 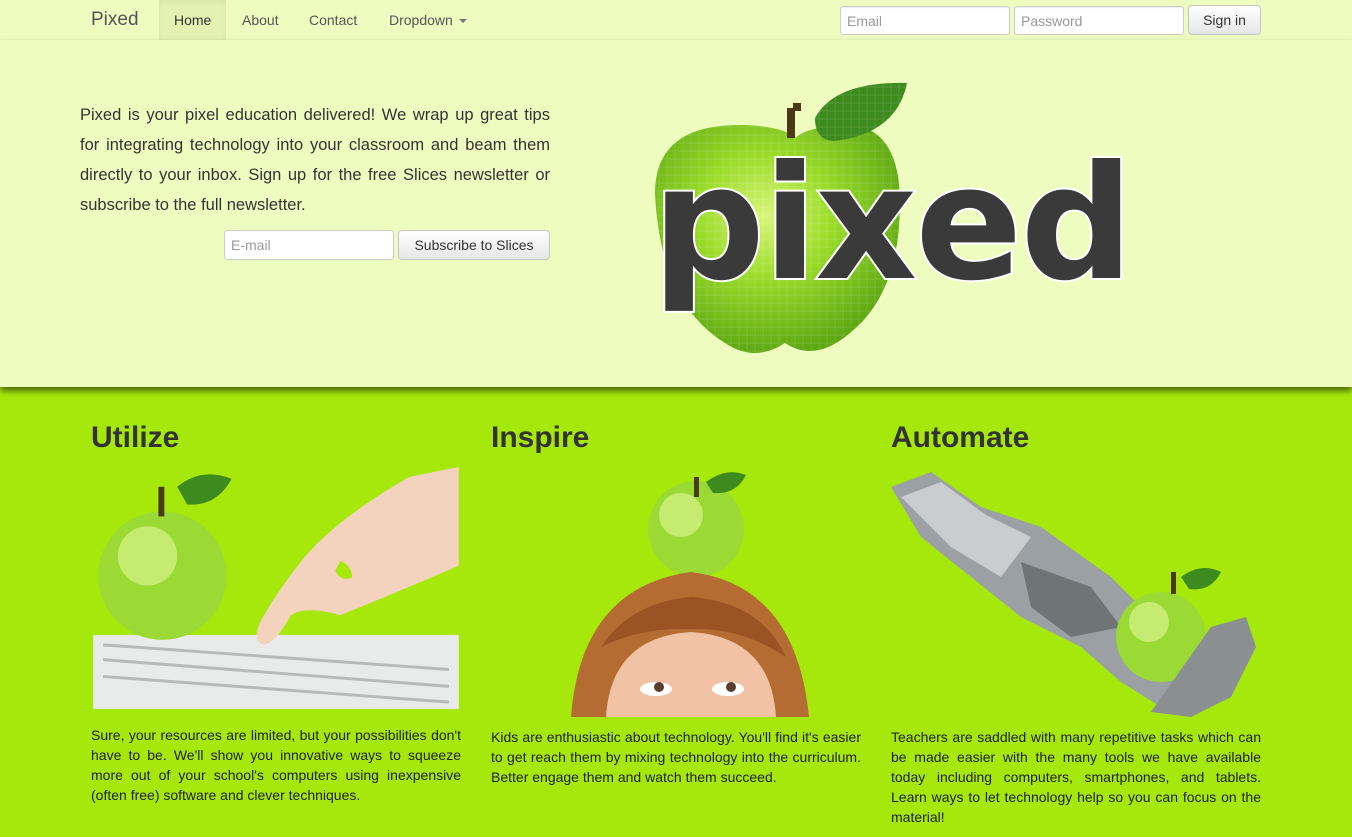 I want to click on email-field, so click(x=925, y=20).